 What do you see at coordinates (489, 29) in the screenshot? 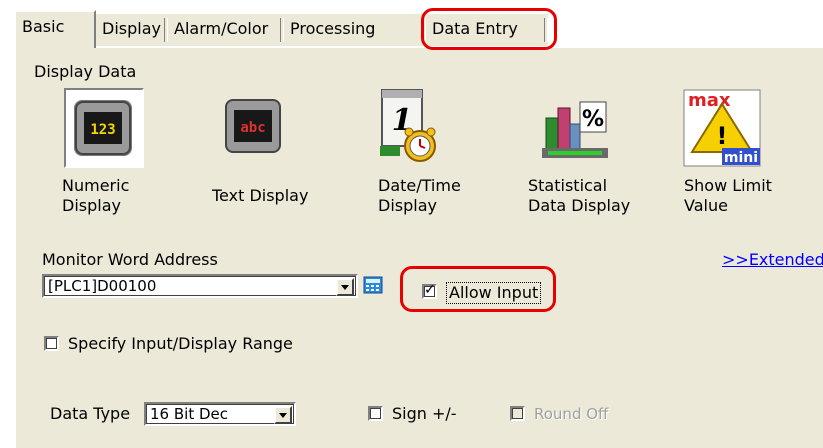
I see `data-entry-tab-highlight` at bounding box center [489, 29].